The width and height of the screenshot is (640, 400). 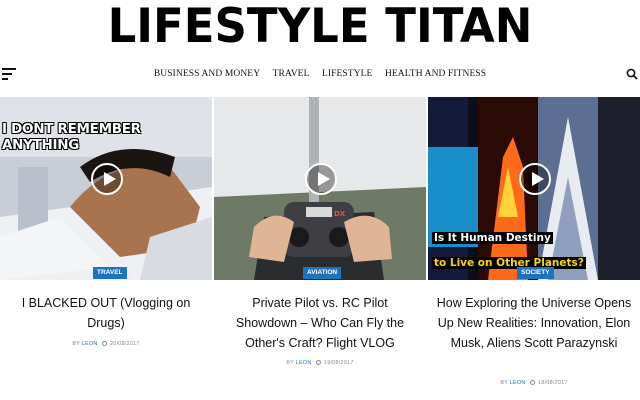 I want to click on post-date: 18/08/2017, so click(x=553, y=383).